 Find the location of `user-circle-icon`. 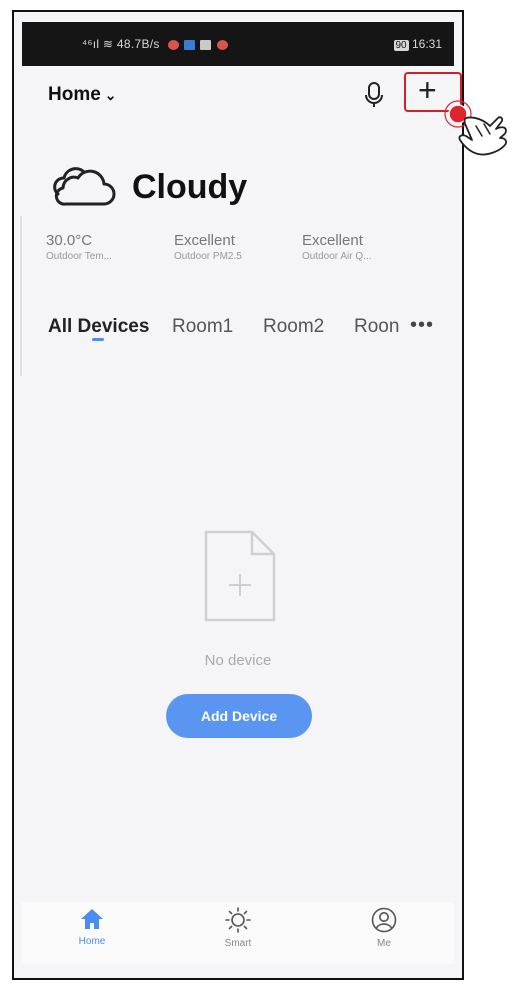

user-circle-icon is located at coordinates (384, 920).